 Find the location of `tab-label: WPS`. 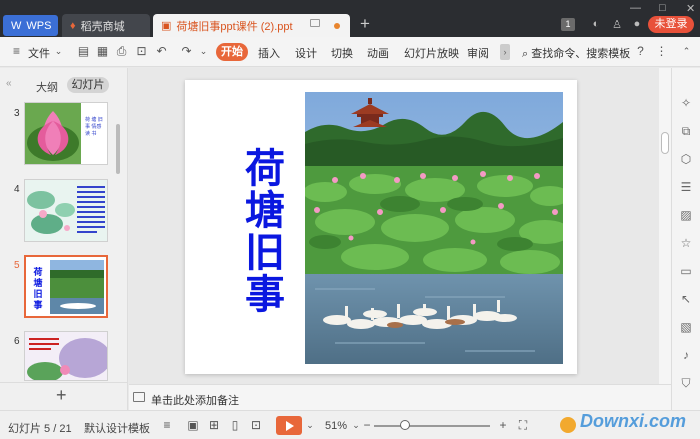

tab-label: WPS is located at coordinates (39, 25).